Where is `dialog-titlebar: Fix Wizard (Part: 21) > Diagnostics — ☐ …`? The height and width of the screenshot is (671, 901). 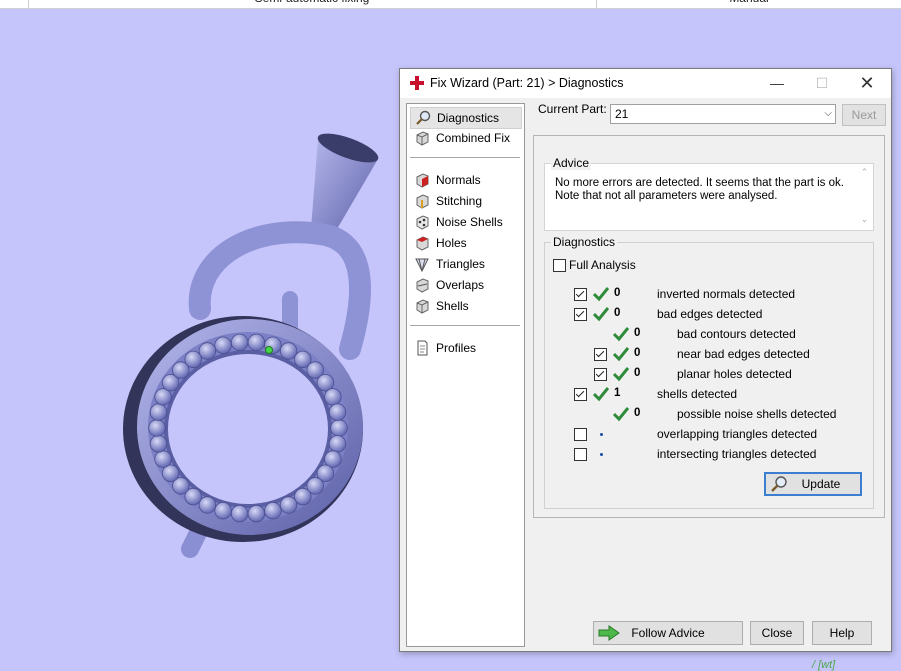 dialog-titlebar: Fix Wizard (Part: 21) > Diagnostics — ☐ … is located at coordinates (645, 83).